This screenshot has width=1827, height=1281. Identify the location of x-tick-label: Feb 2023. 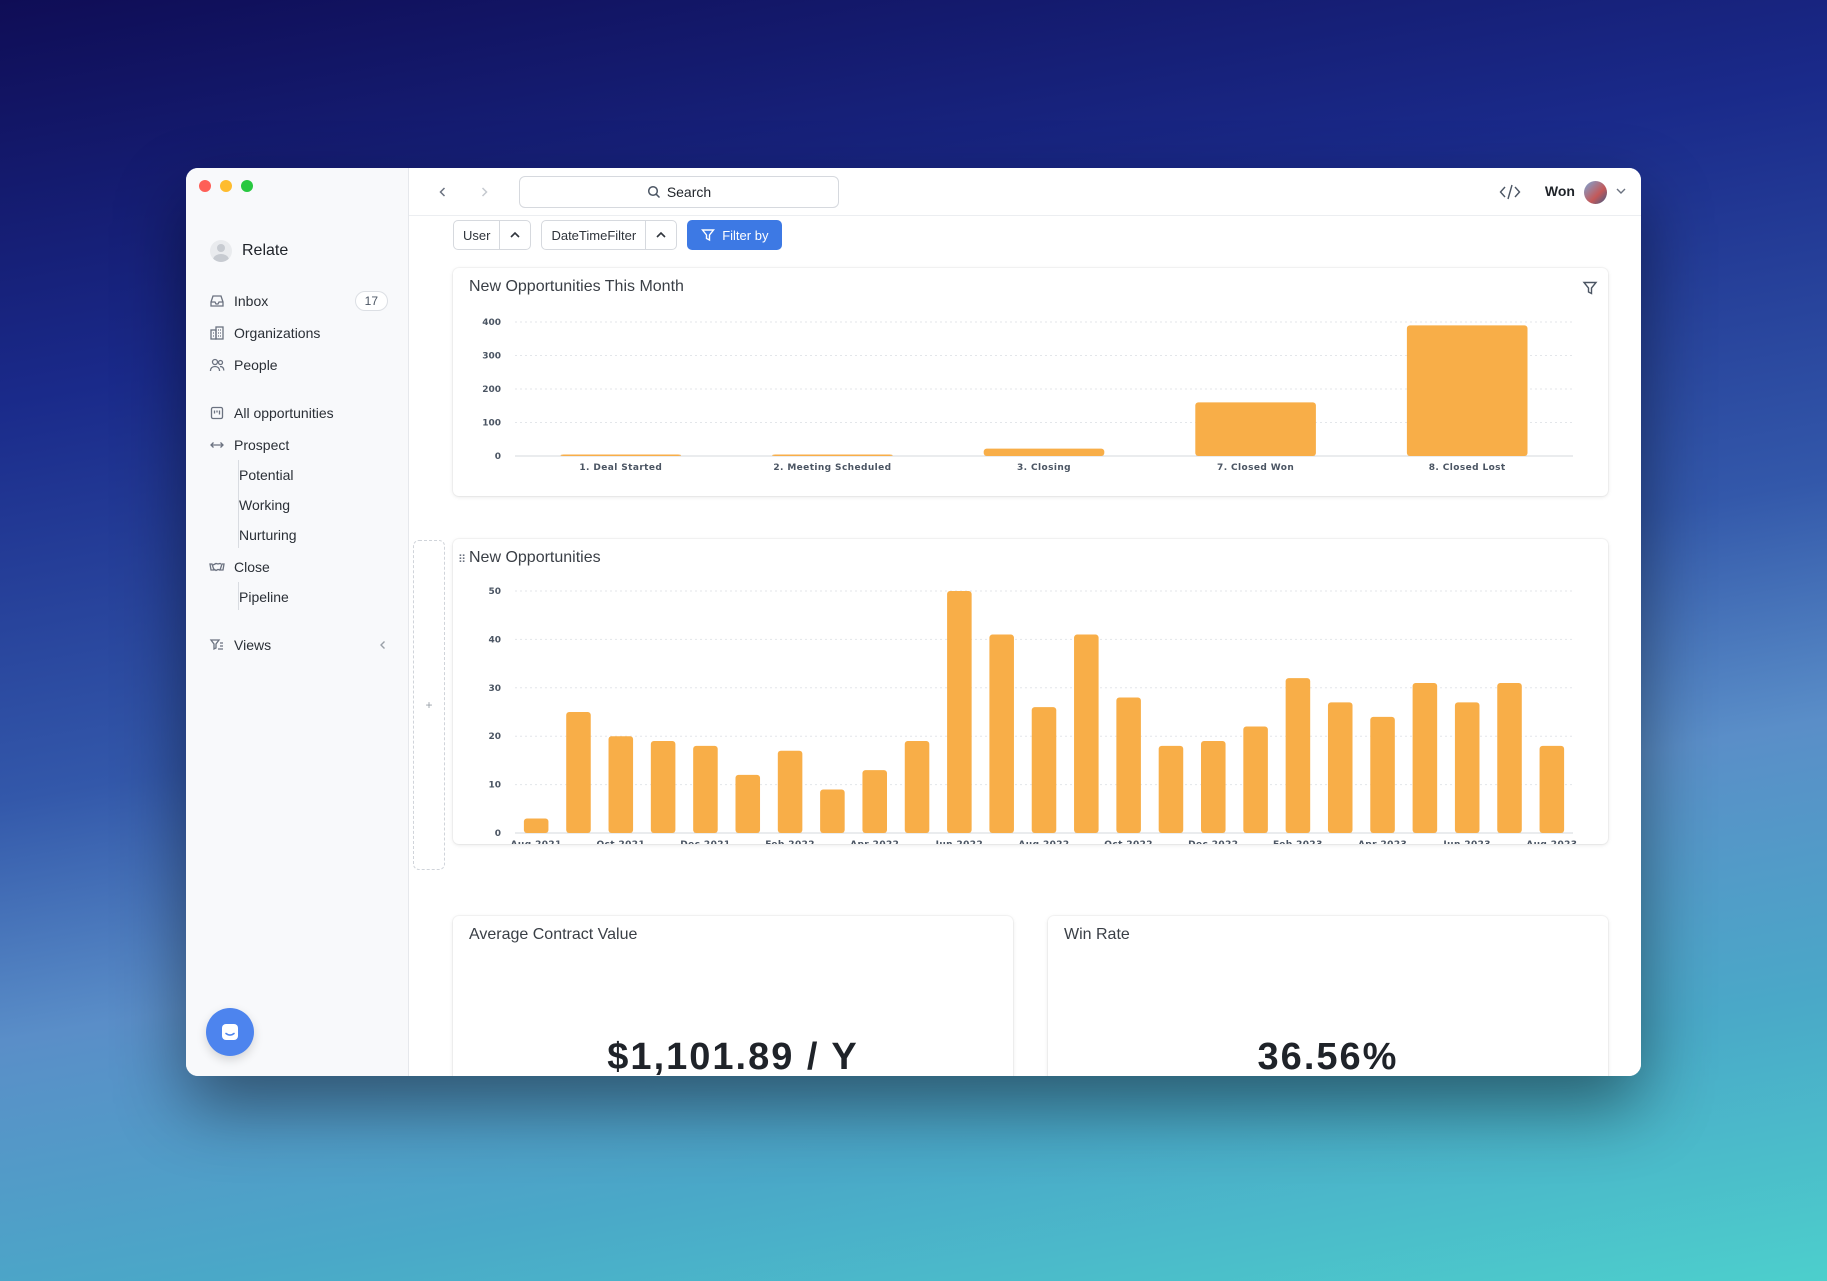
(1298, 842).